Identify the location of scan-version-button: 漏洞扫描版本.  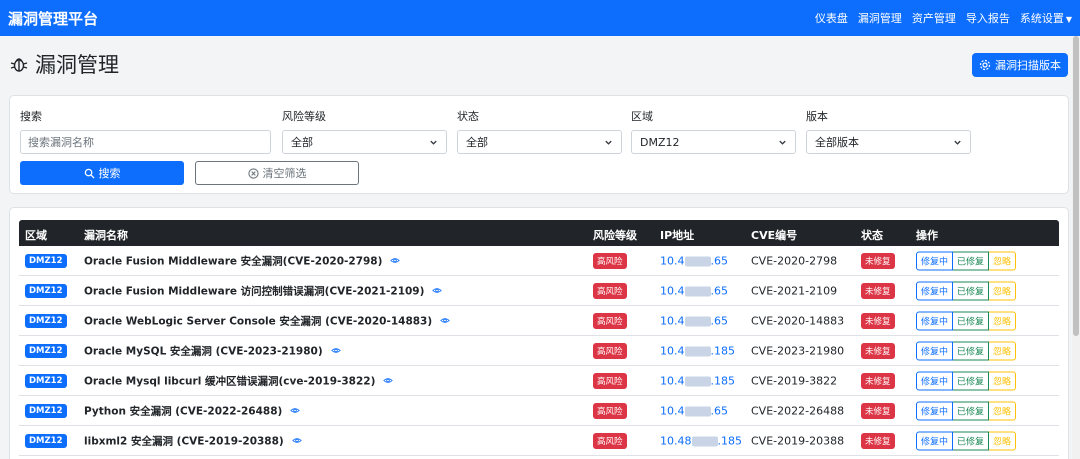
(1020, 65).